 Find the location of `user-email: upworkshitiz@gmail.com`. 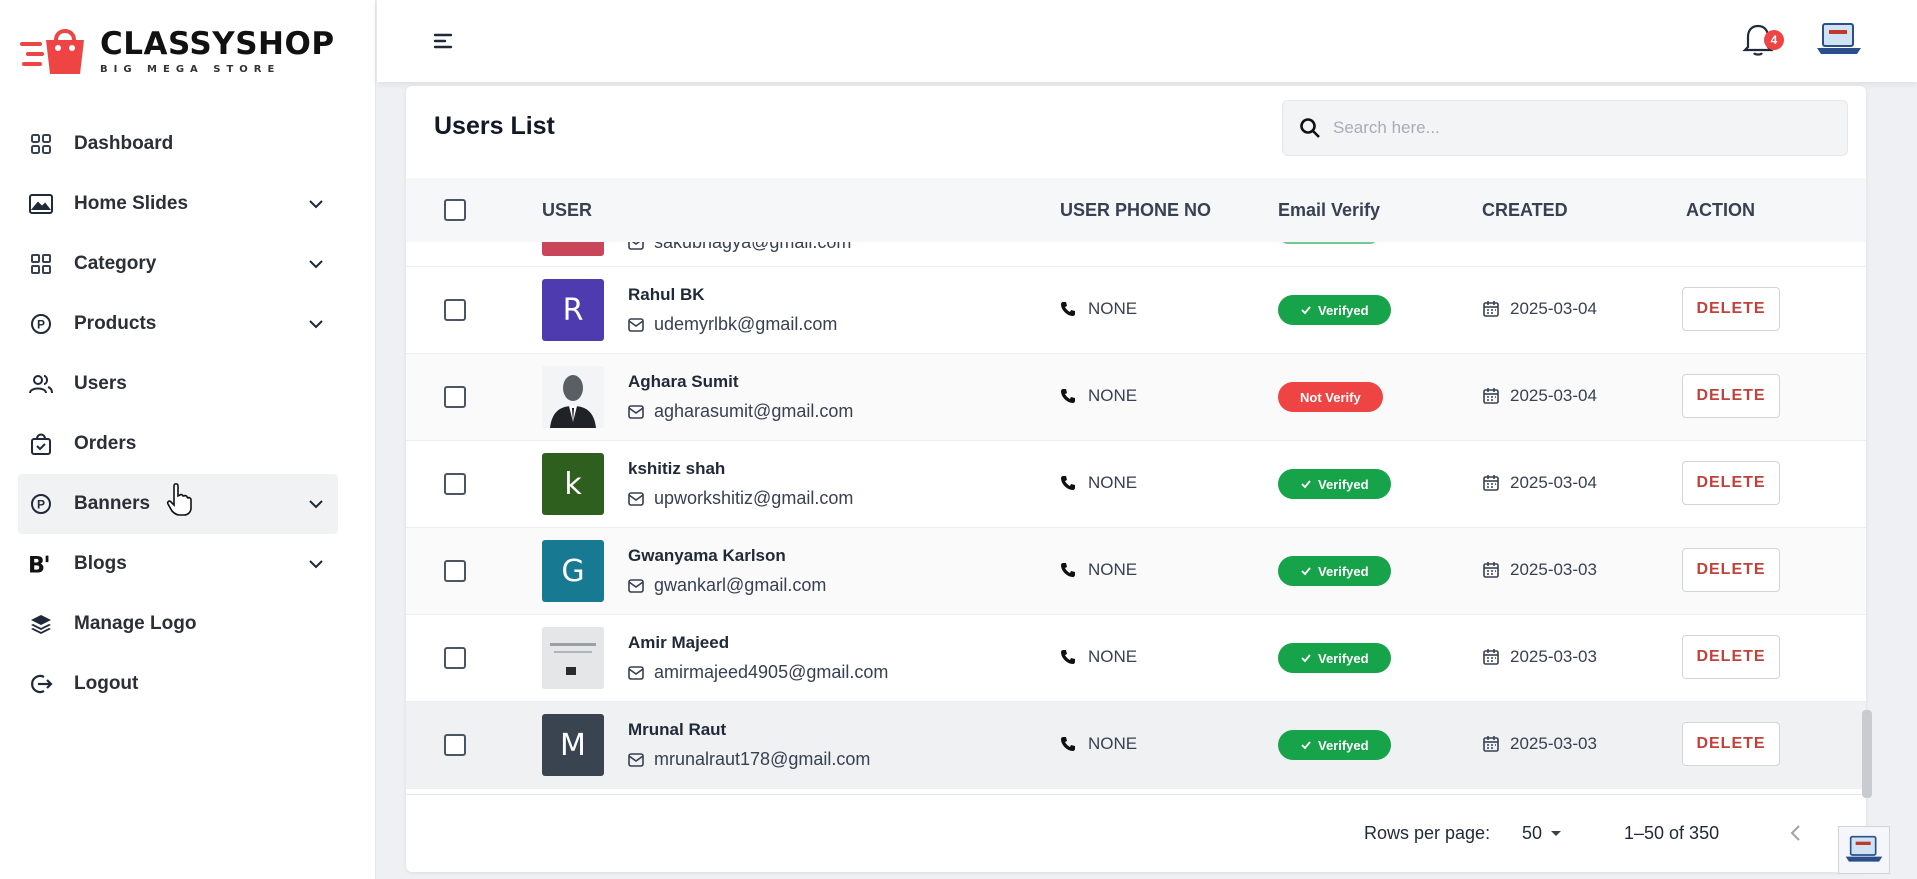

user-email: upworkshitiz@gmail.com is located at coordinates (740, 498).